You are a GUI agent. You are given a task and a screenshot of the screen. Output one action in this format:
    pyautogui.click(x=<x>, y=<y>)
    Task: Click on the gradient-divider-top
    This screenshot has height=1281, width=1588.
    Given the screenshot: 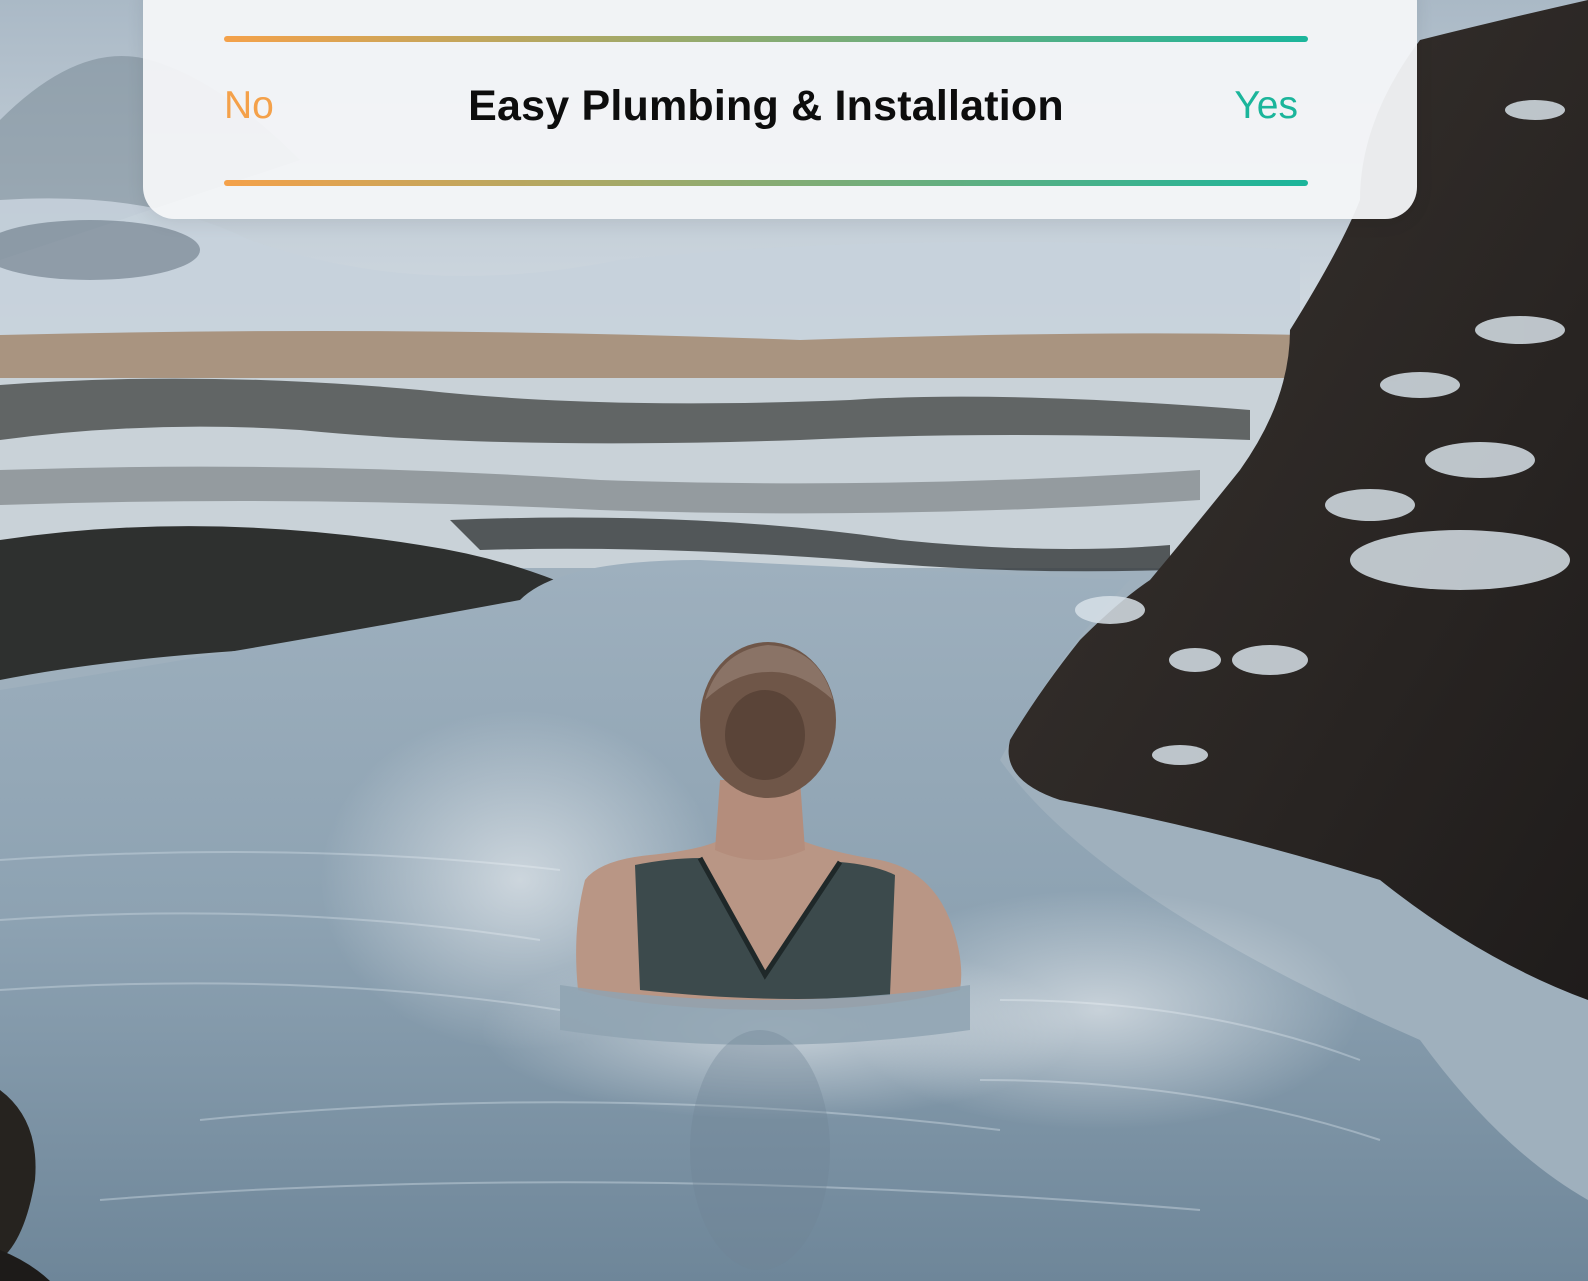 What is the action you would take?
    pyautogui.click(x=766, y=39)
    